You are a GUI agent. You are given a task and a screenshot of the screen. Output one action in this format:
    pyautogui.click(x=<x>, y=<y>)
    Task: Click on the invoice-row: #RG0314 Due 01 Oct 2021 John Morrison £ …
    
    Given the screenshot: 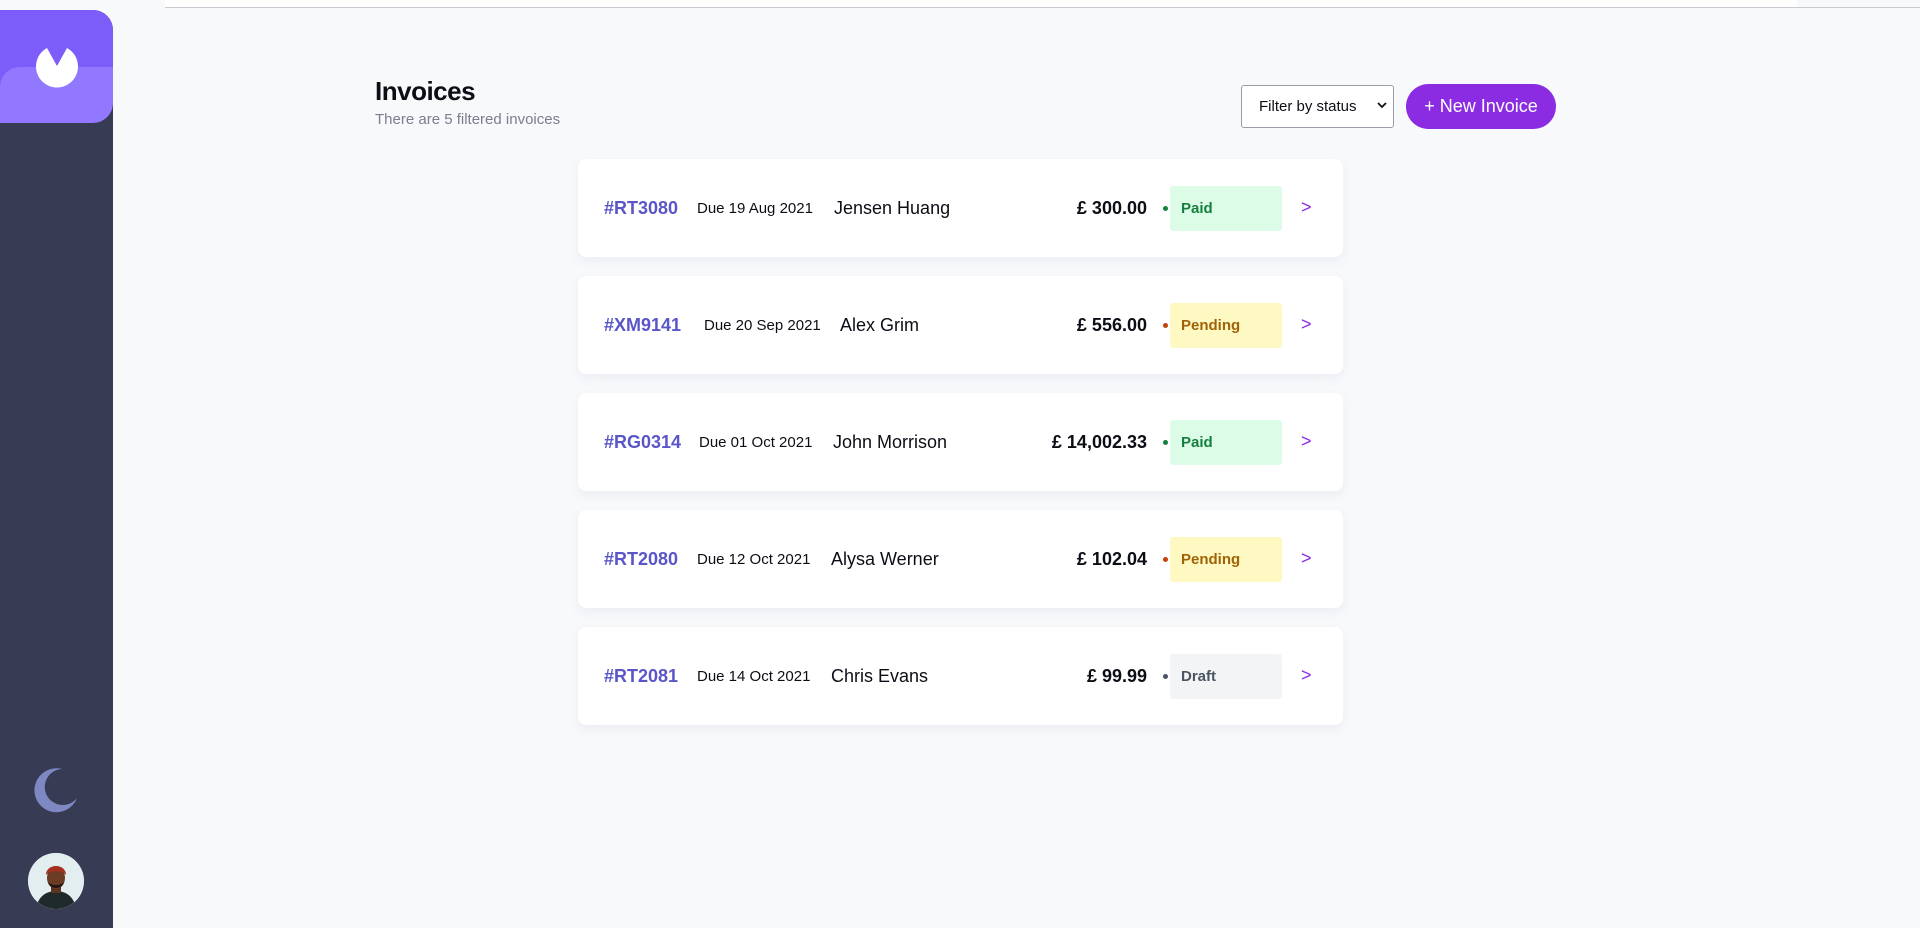 What is the action you would take?
    pyautogui.click(x=960, y=442)
    